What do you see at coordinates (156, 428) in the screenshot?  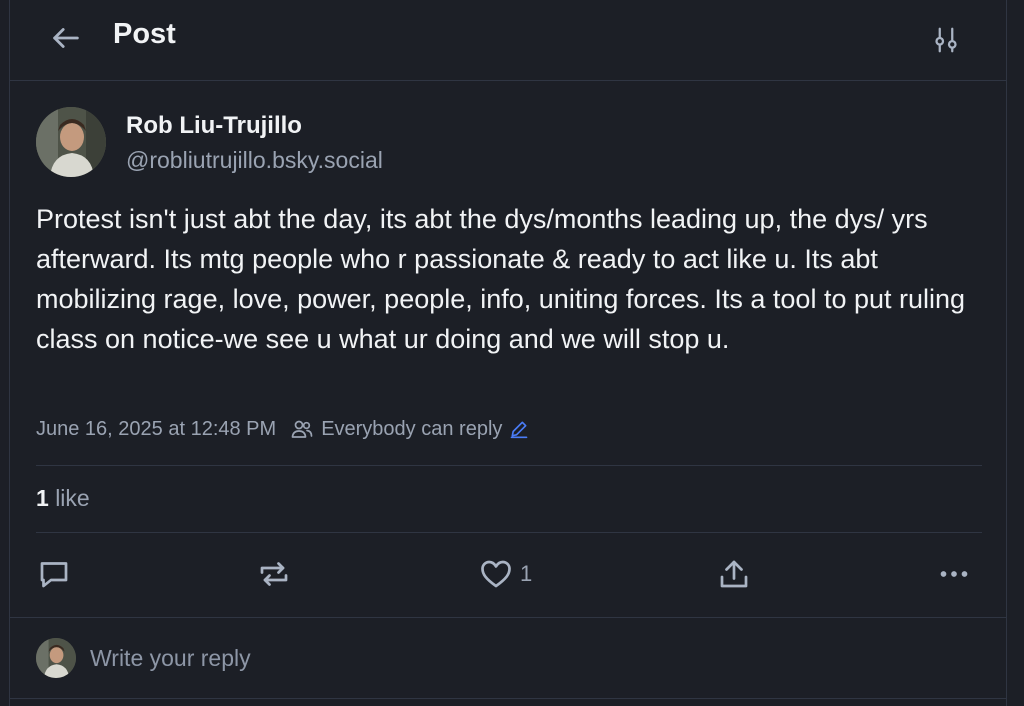 I see `post-timestamp: June 16, 2025 at 12:48 PM` at bounding box center [156, 428].